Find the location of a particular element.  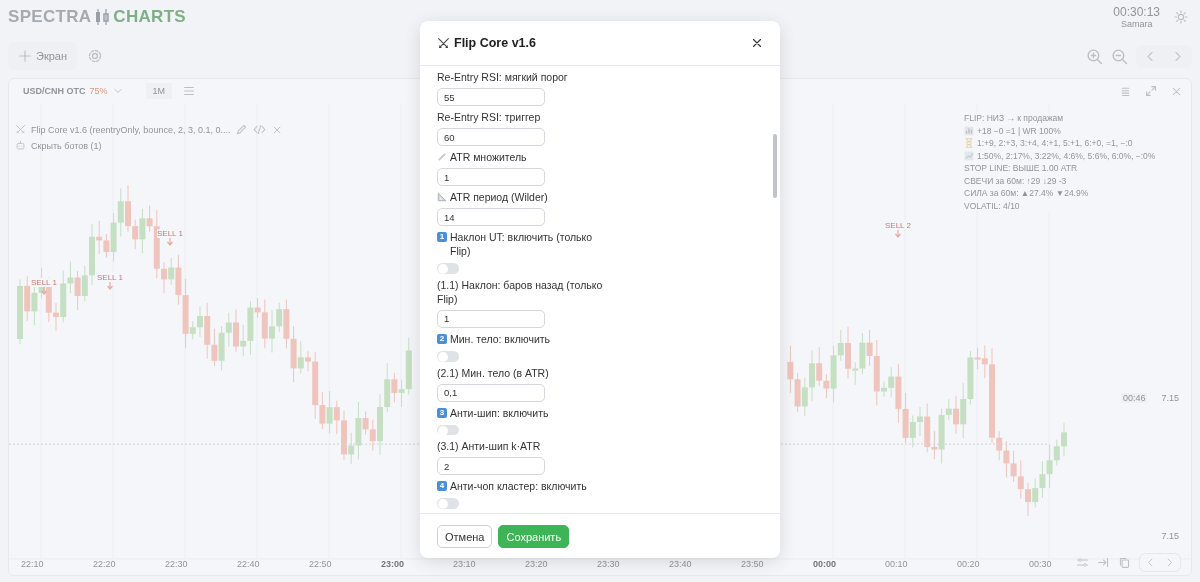

copy-icon is located at coordinates (1124, 562).